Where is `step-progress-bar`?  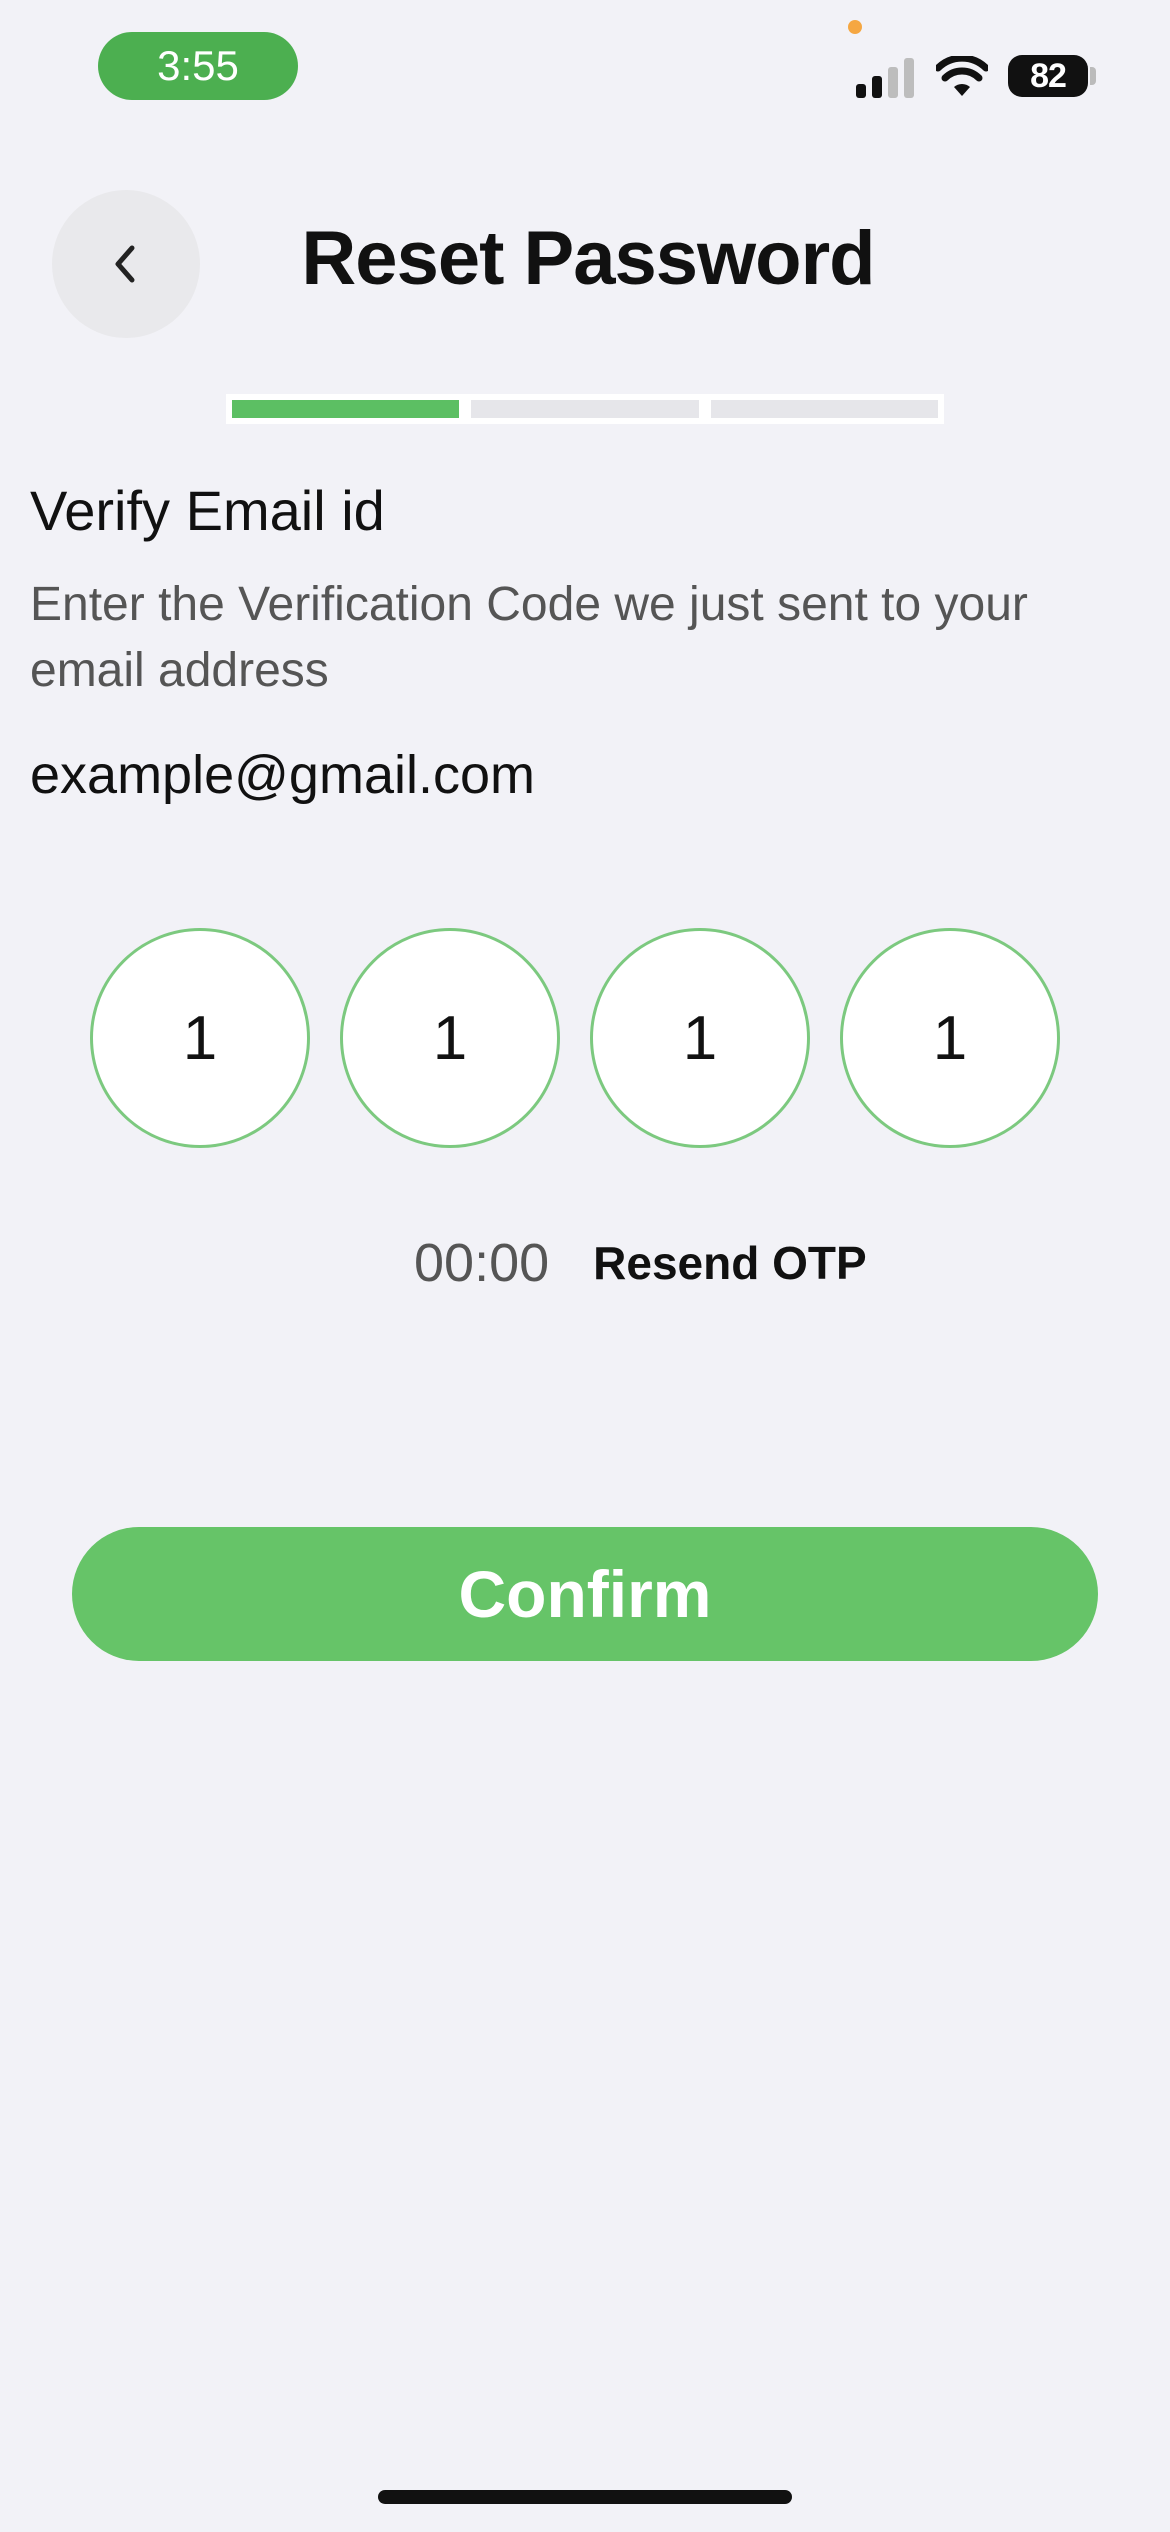 step-progress-bar is located at coordinates (585, 409).